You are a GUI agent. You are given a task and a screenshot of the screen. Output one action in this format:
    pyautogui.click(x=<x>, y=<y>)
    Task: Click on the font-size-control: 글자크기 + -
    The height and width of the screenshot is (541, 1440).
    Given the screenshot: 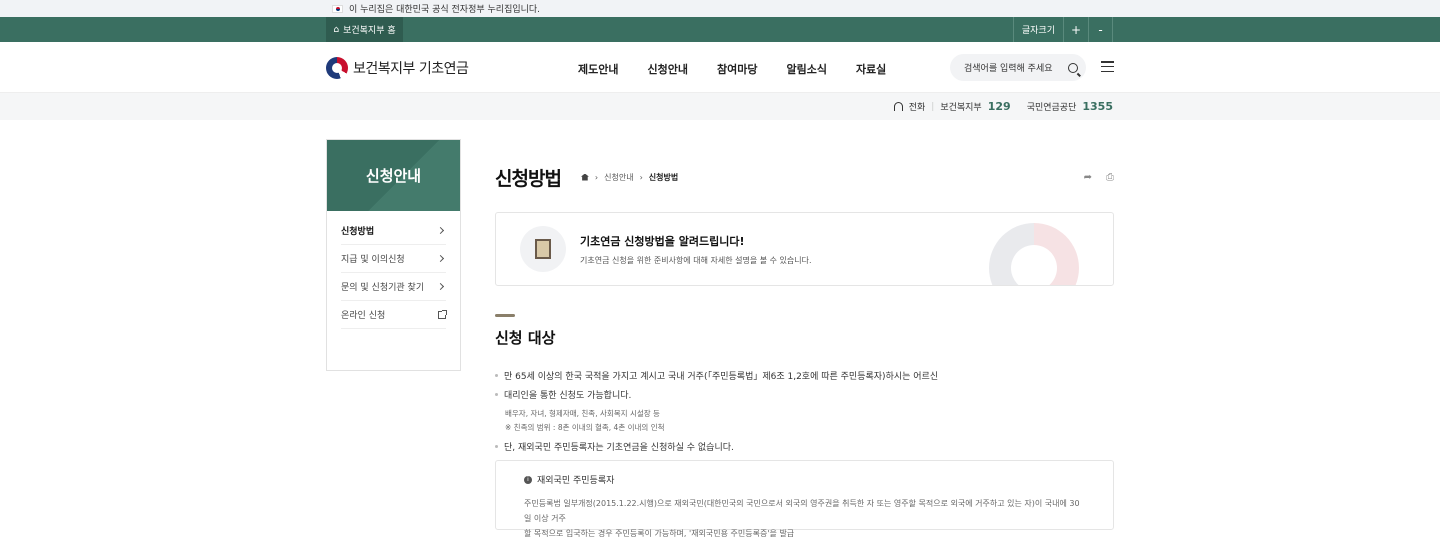 What is the action you would take?
    pyautogui.click(x=1062, y=29)
    